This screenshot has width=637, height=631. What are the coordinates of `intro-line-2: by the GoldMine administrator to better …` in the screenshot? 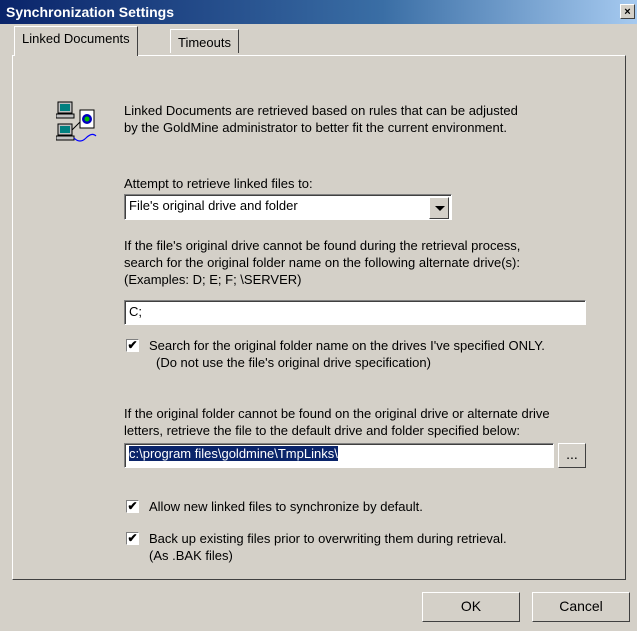 It's located at (315, 127).